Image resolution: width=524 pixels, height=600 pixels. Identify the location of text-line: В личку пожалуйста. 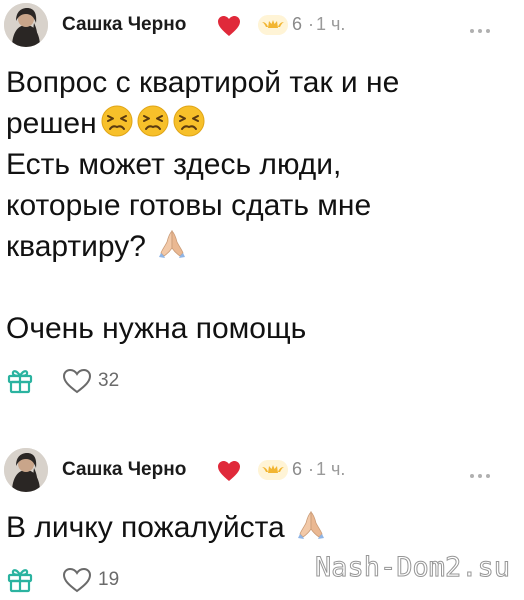
(261, 527).